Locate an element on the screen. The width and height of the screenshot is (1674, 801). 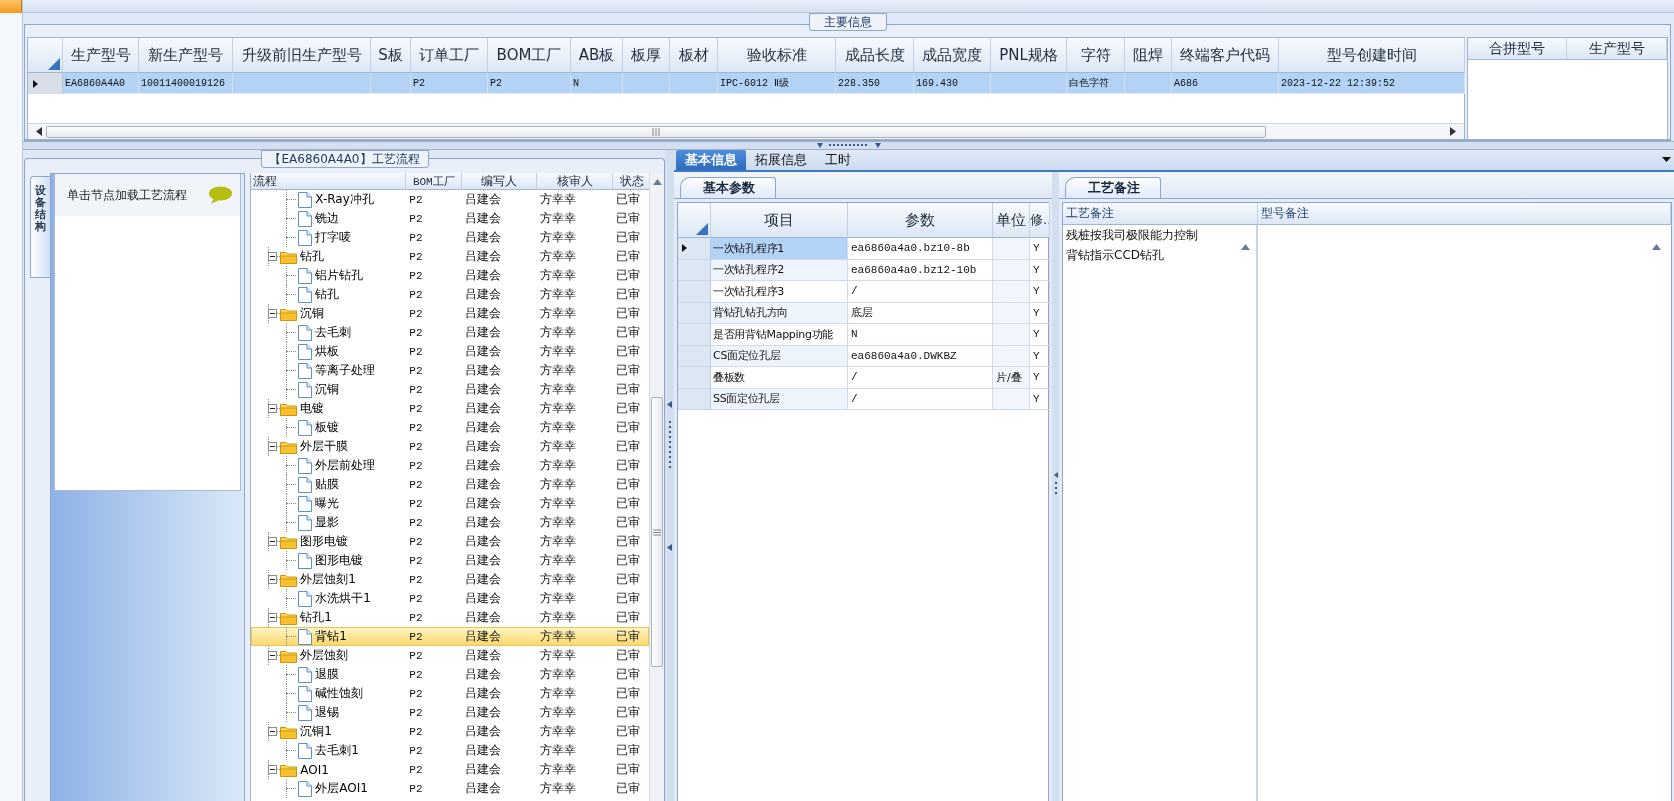
scroll-right-icon is located at coordinates (1453, 131).